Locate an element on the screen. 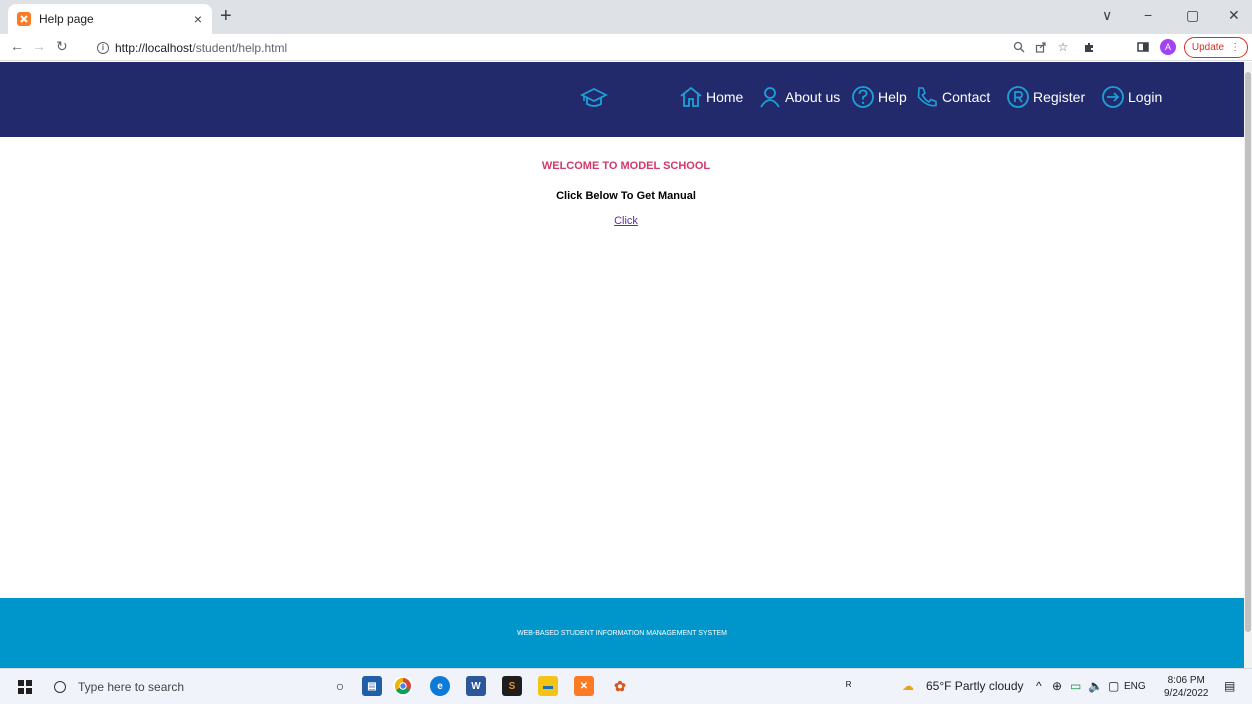 Image resolution: width=1252 pixels, height=704 pixels. help-icon is located at coordinates (863, 97).